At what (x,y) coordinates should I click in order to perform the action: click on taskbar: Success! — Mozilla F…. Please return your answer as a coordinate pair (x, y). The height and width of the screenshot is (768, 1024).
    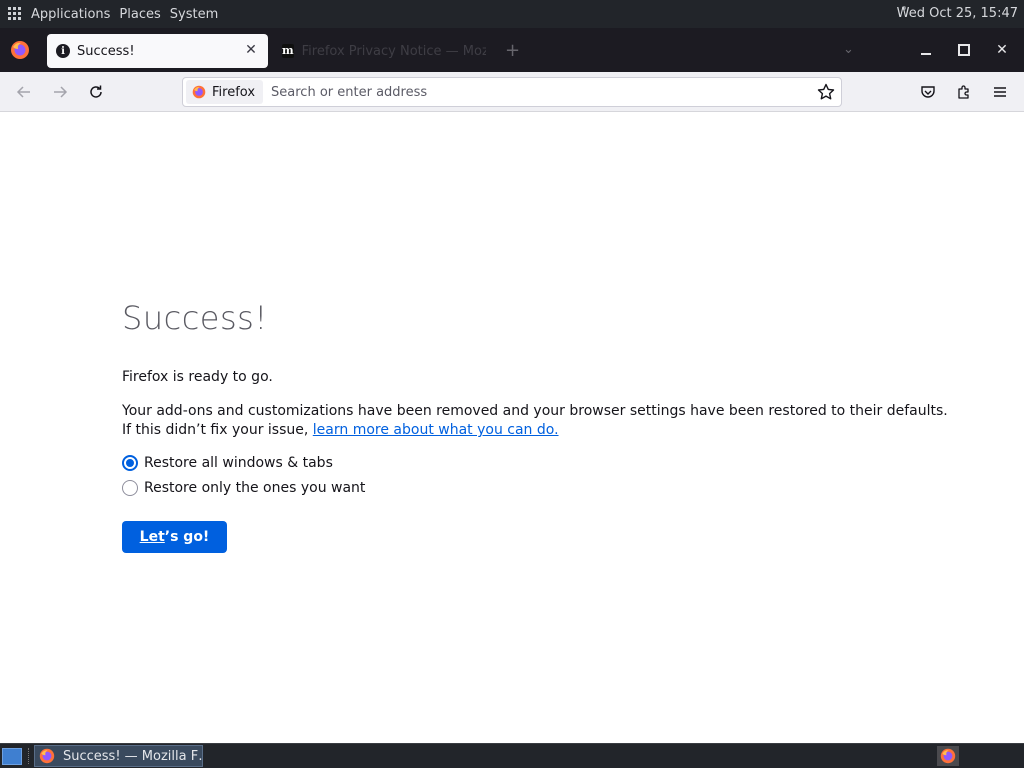
    Looking at the image, I should click on (512, 755).